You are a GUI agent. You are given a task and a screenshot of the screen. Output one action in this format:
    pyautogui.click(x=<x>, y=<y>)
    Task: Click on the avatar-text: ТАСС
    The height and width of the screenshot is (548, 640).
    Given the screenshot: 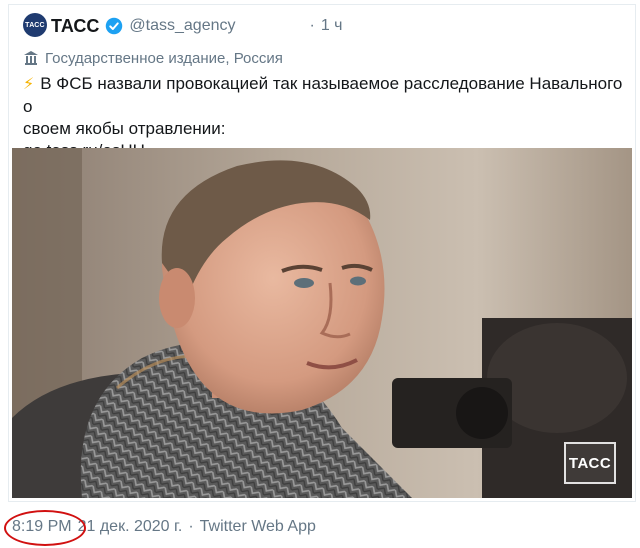 What is the action you would take?
    pyautogui.click(x=35, y=25)
    